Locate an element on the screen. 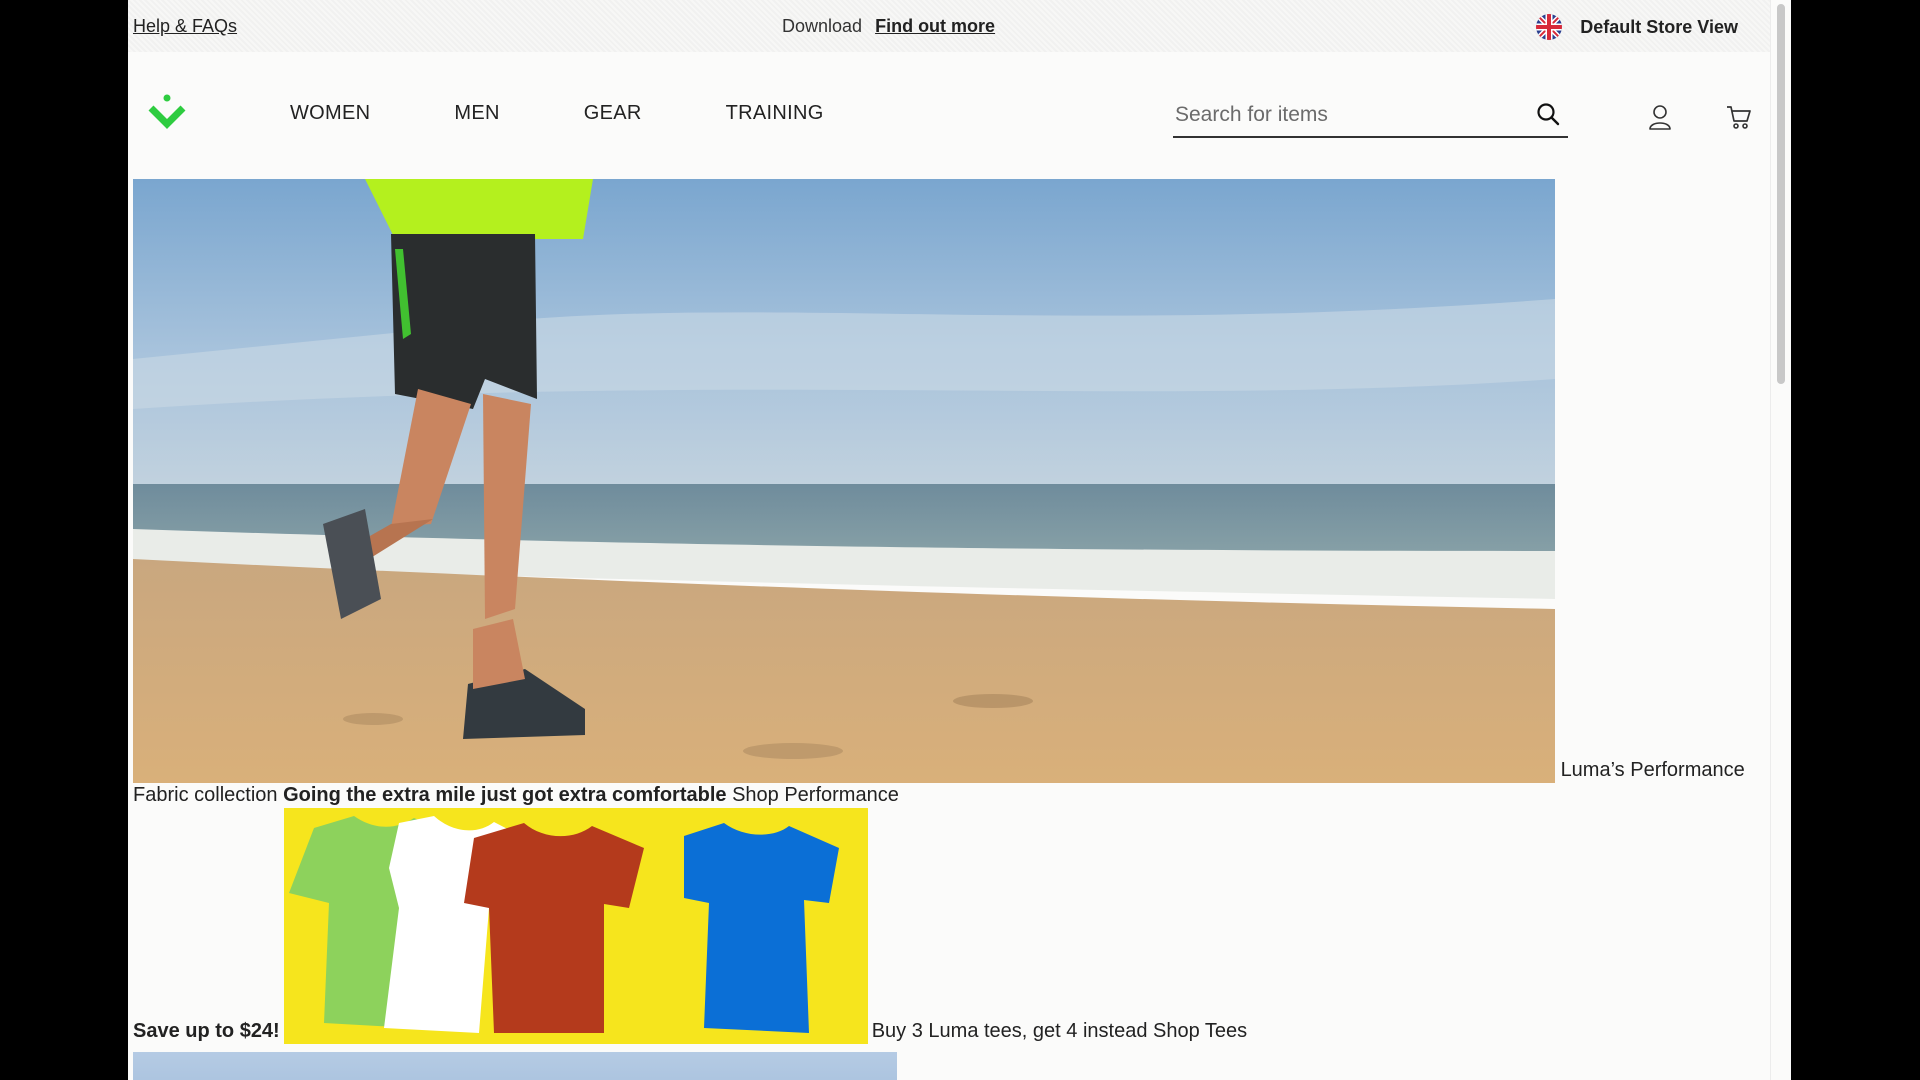  luma-logo-icon is located at coordinates (167, 112).